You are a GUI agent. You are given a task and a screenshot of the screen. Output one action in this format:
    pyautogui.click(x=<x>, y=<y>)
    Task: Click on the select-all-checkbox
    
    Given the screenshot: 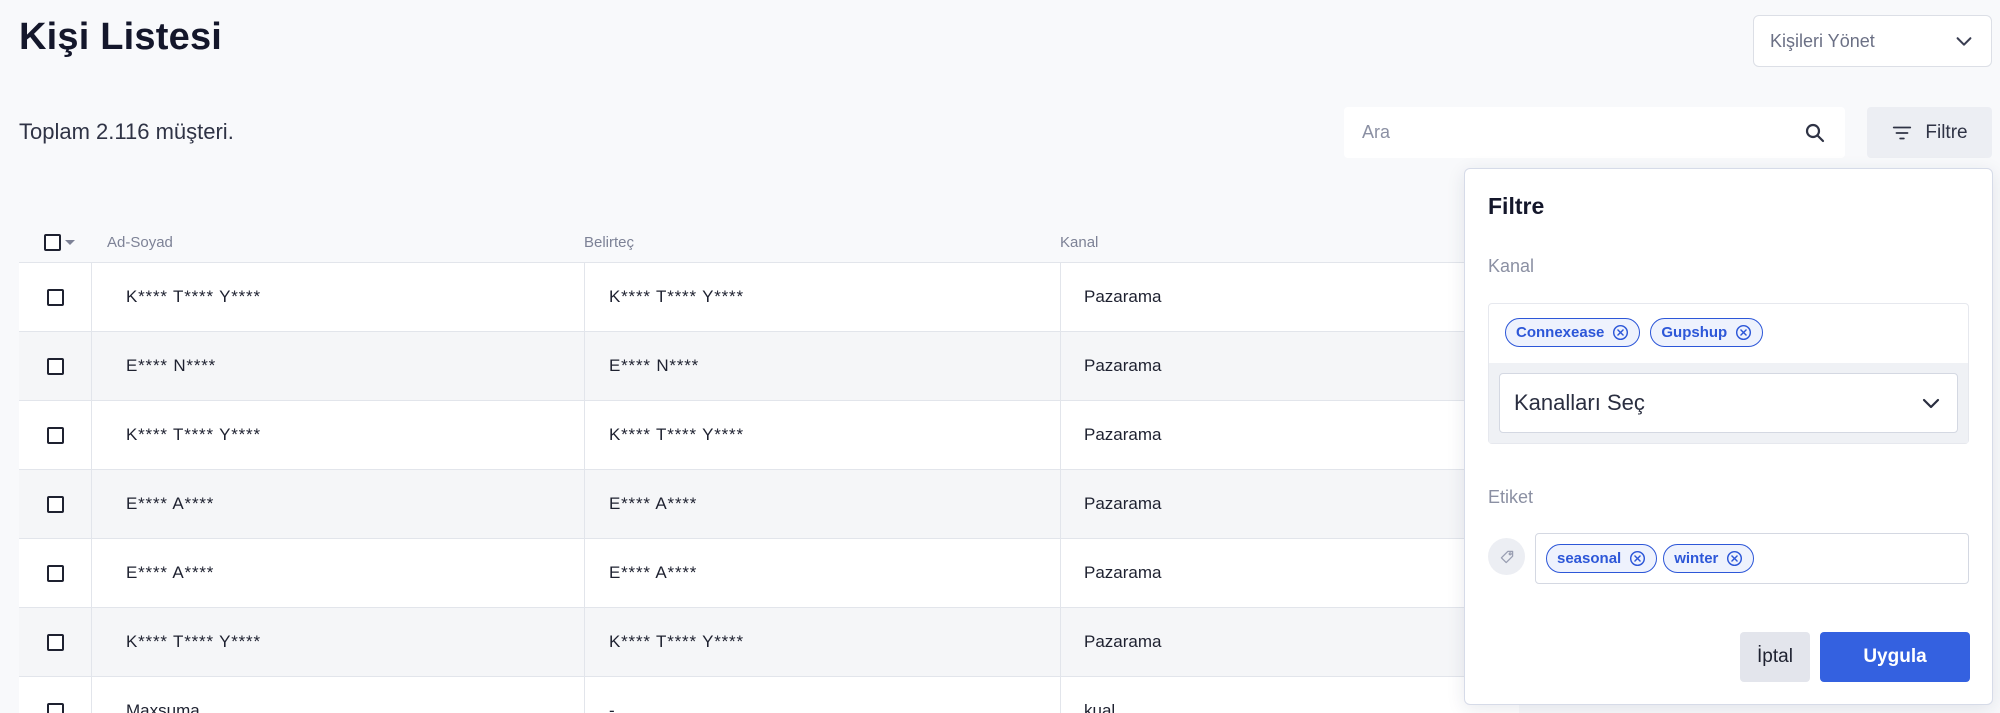 What is the action you would take?
    pyautogui.click(x=52, y=242)
    